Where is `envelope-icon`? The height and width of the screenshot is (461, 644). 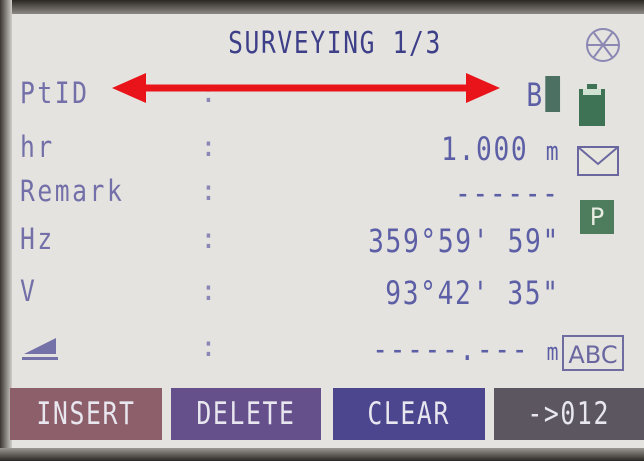 envelope-icon is located at coordinates (598, 161).